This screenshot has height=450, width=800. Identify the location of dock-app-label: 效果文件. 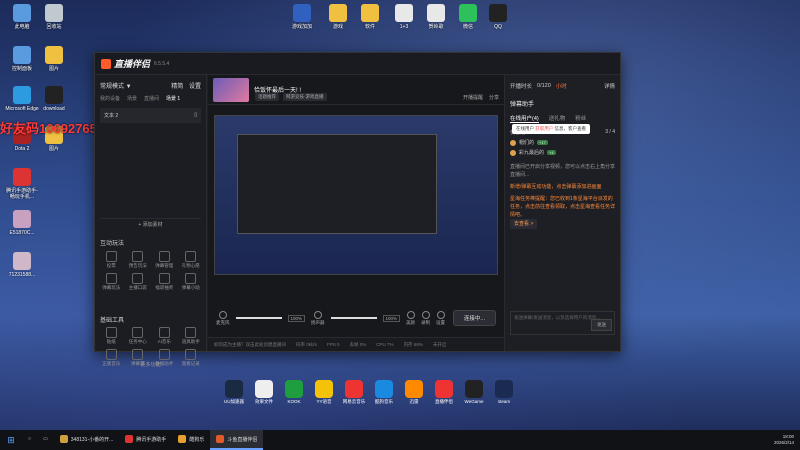
(264, 401).